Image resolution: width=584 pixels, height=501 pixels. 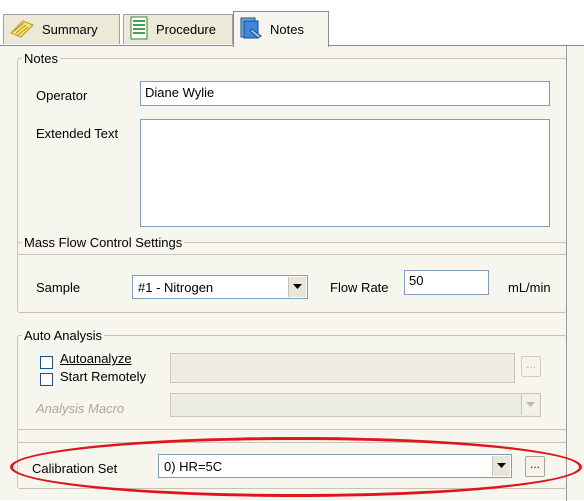 I want to click on sample-label: Sample, so click(x=58, y=287).